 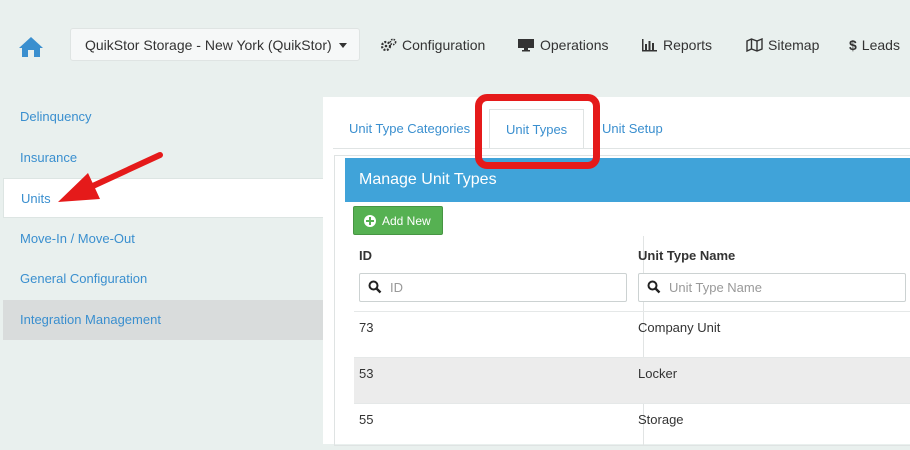 I want to click on sidebar-item-integration-management: Integration Management, so click(x=163, y=320).